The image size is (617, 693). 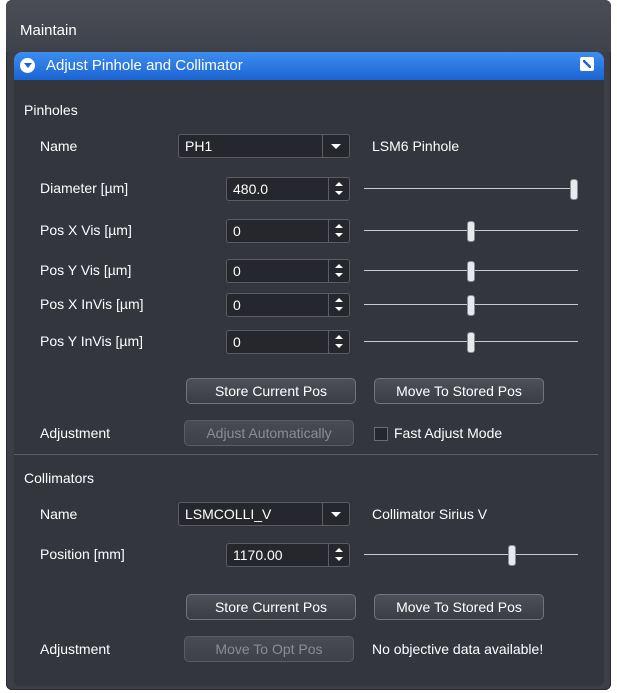 I want to click on pos-x-invis-spinbox: 0, so click(x=288, y=305).